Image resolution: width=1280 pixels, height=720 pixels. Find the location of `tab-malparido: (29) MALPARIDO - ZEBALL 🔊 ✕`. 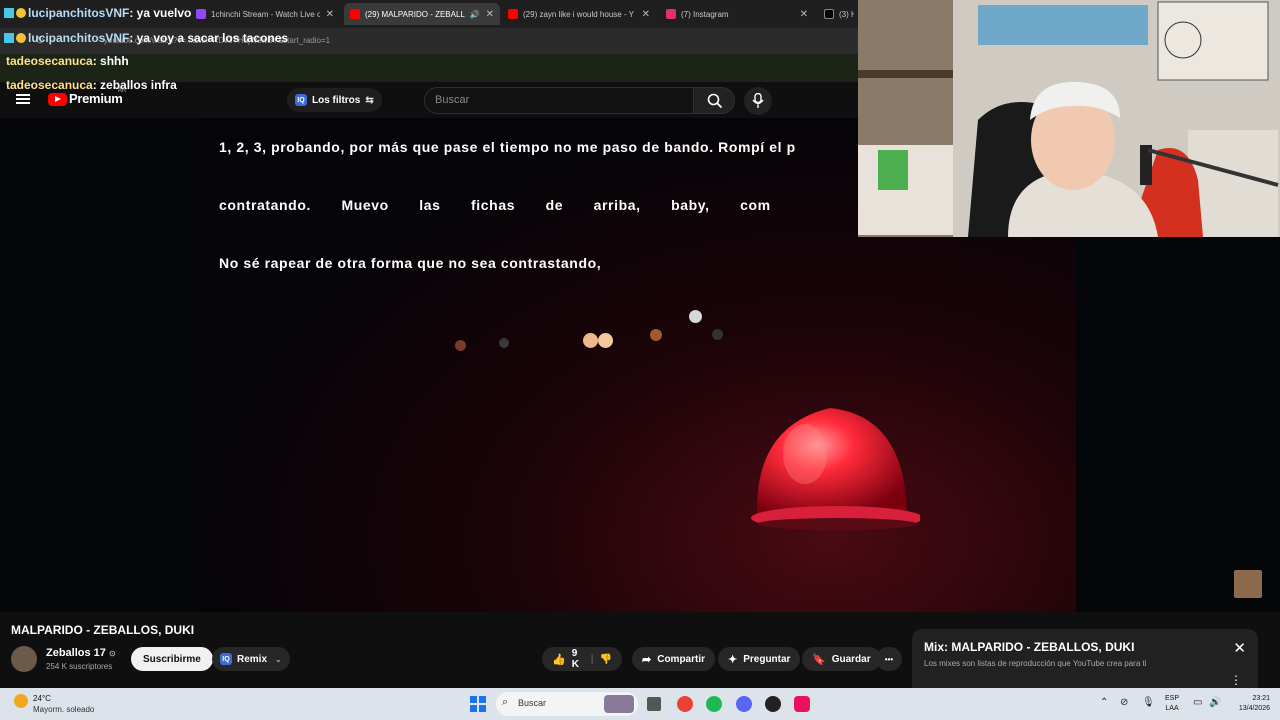

tab-malparido: (29) MALPARIDO - ZEBALL 🔊 ✕ is located at coordinates (422, 14).